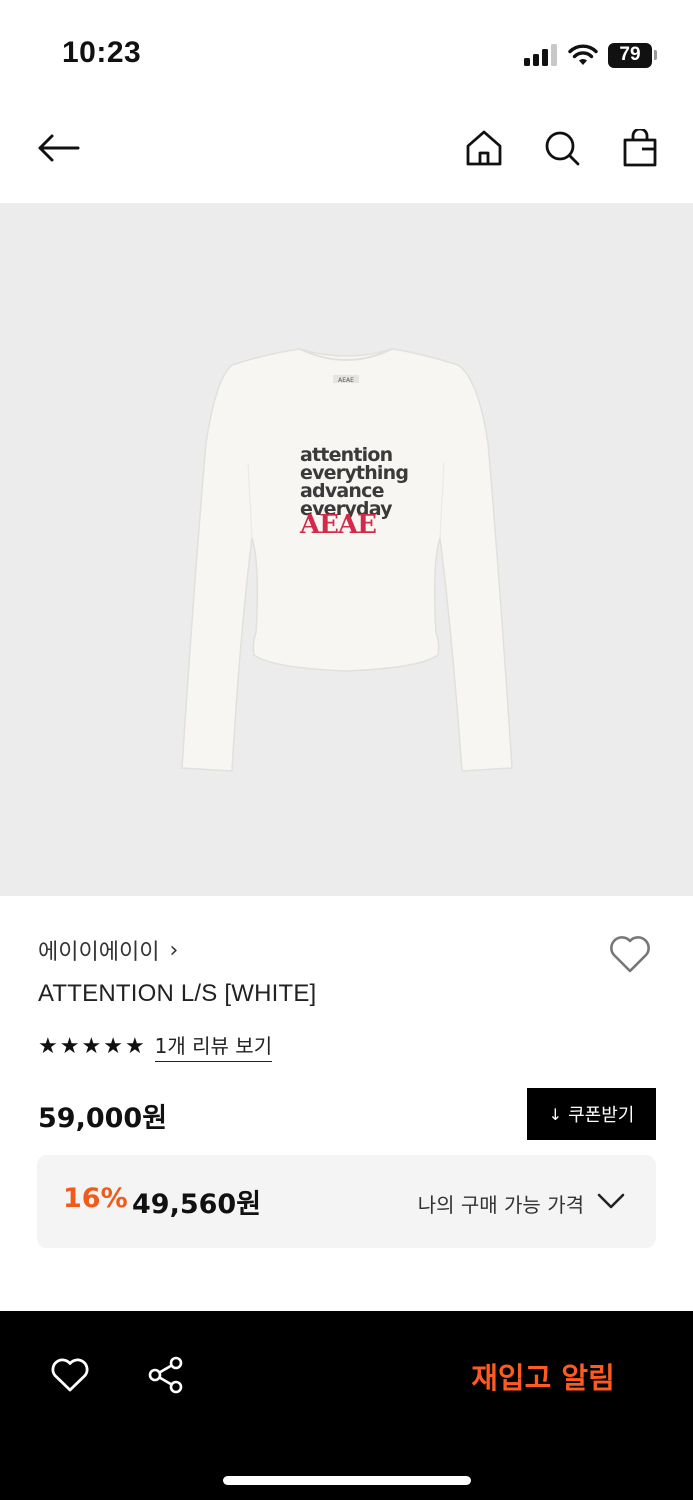  Describe the element at coordinates (500, 1205) in the screenshot. I see `my-price-label: 나의 구매 가능 가격` at that location.